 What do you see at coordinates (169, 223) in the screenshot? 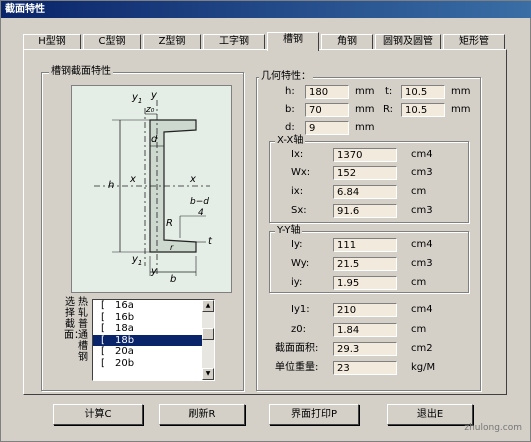
I see `label-r-large: R` at bounding box center [169, 223].